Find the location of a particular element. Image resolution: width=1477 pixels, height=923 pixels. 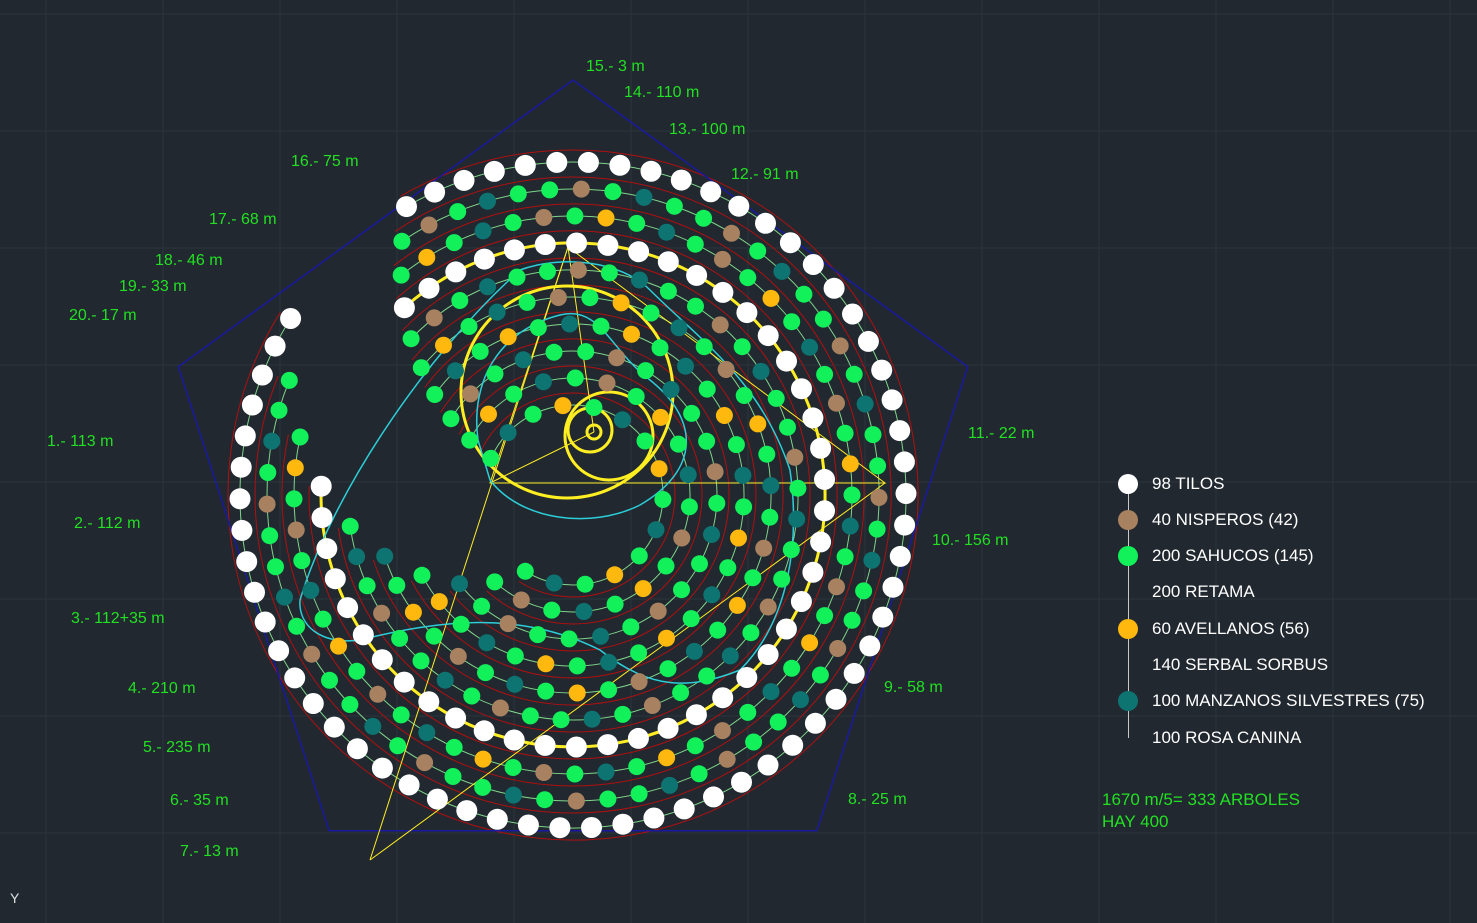

legend-item-tilos: 98 TILOS is located at coordinates (1168, 484).